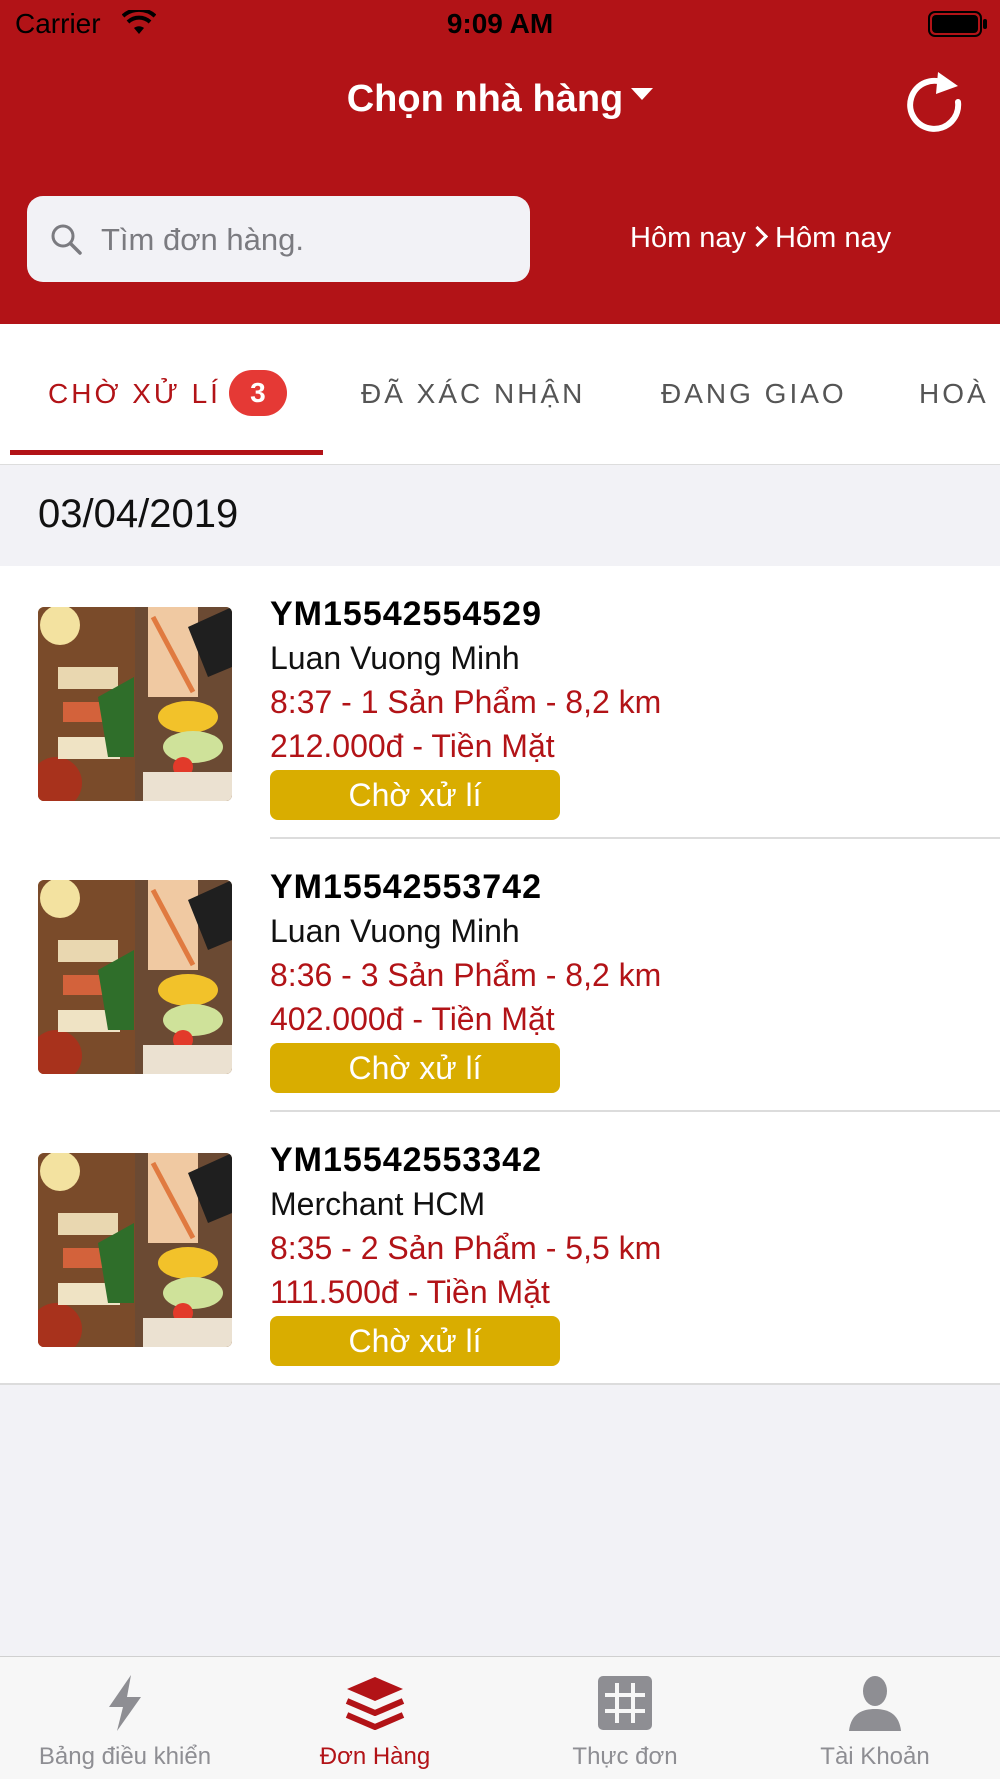 The width and height of the screenshot is (1000, 1779). What do you see at coordinates (410, 1292) in the screenshot?
I see `order-payment: 111.500đ - Tiền Mặt` at bounding box center [410, 1292].